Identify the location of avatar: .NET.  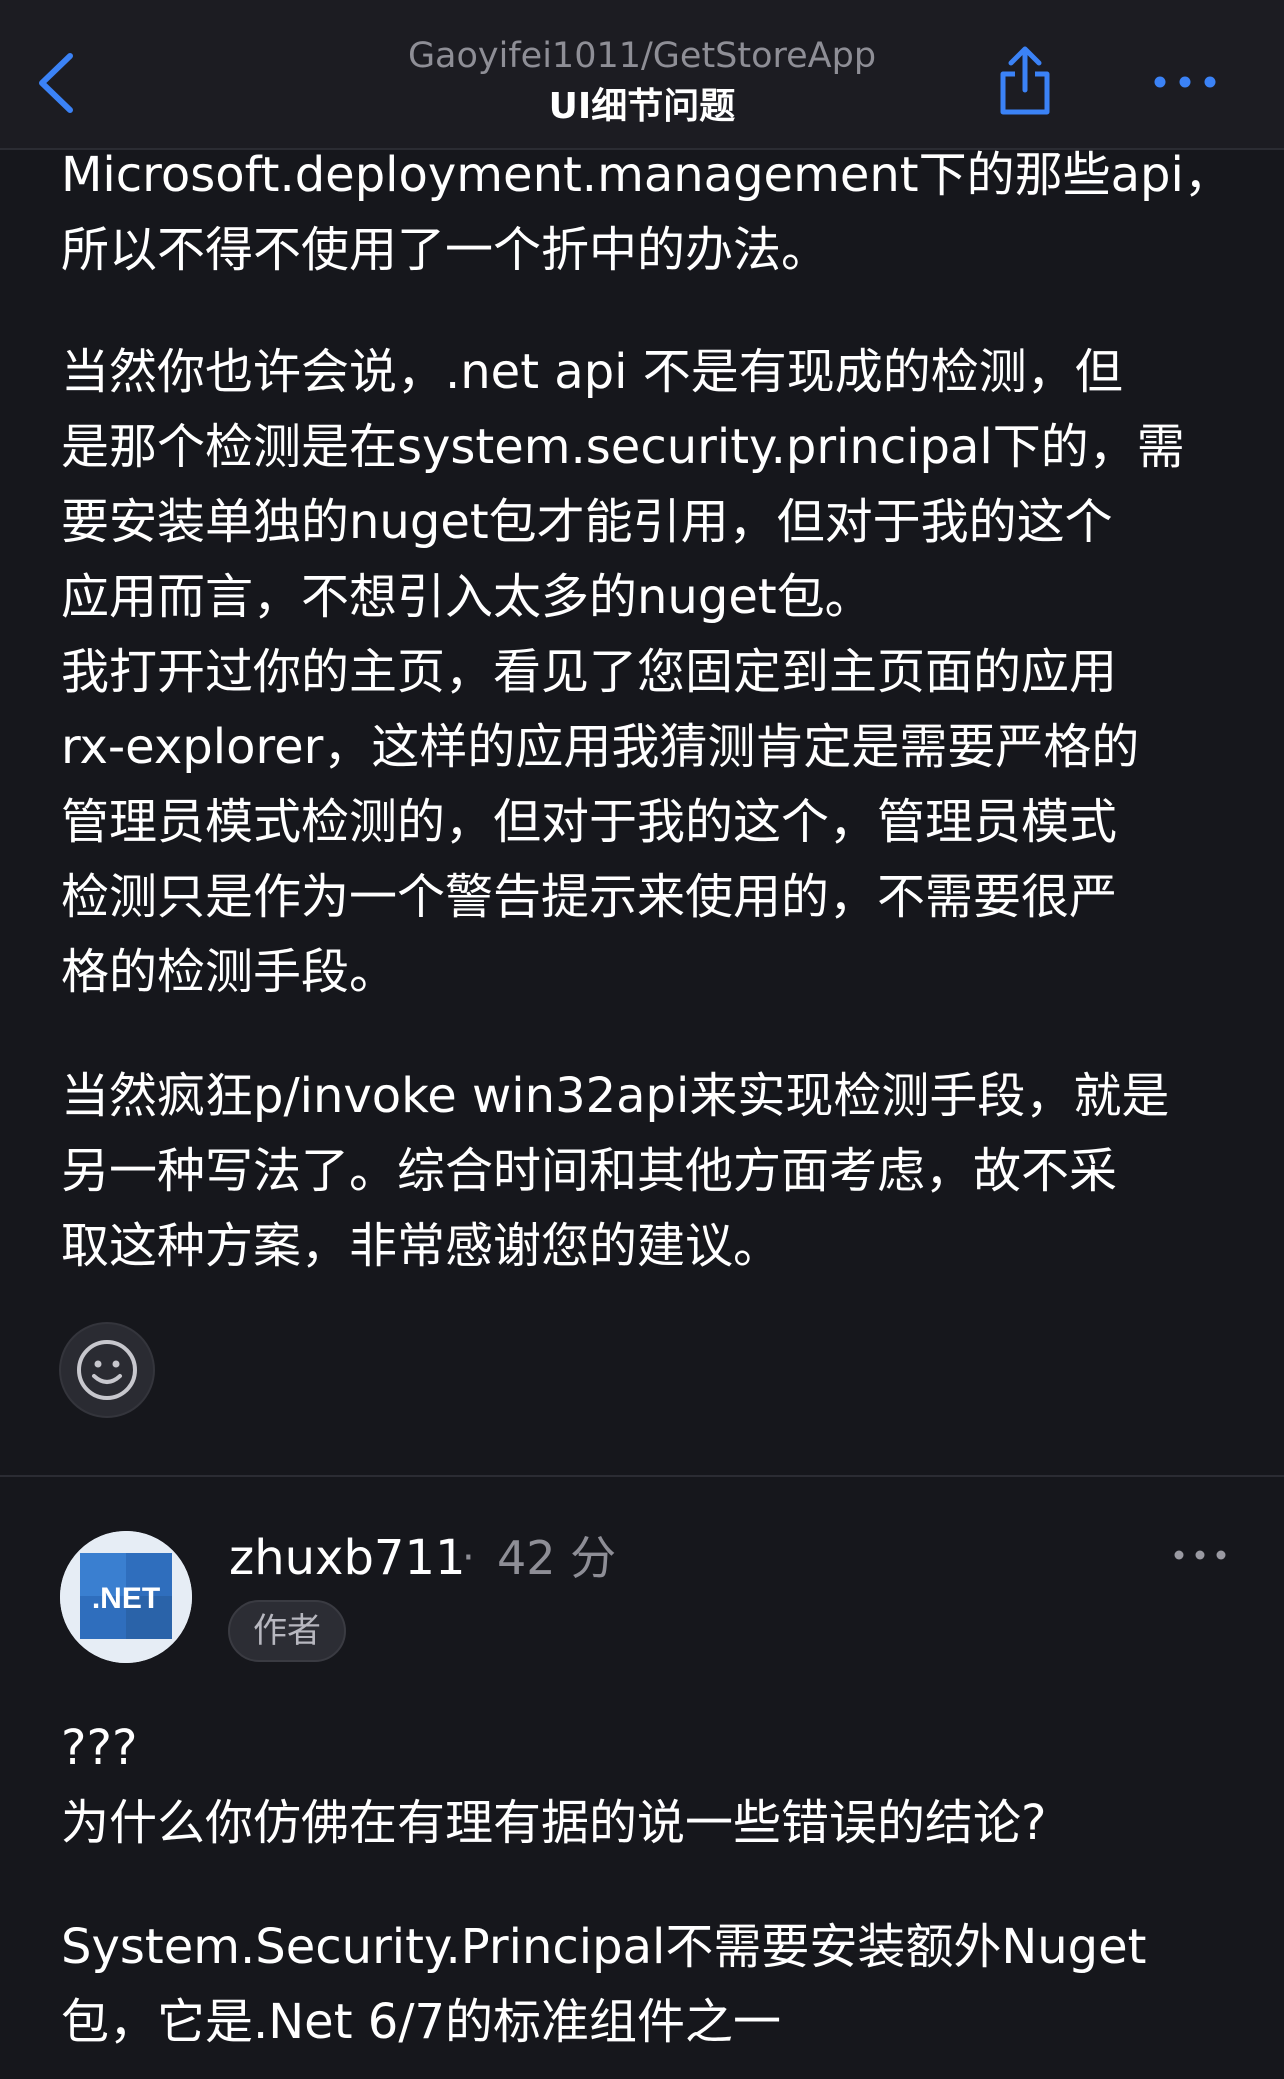
(126, 1597).